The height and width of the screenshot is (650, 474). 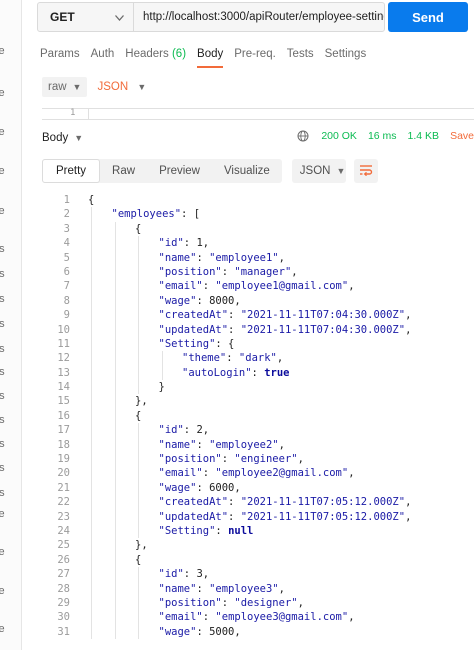 I want to click on tab-tests: Tests, so click(x=300, y=57).